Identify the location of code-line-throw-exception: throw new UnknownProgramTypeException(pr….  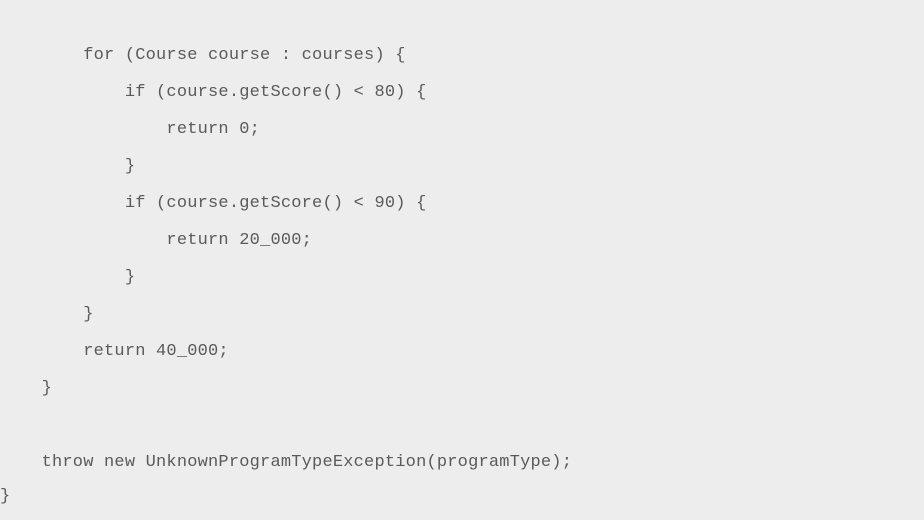
(286, 462).